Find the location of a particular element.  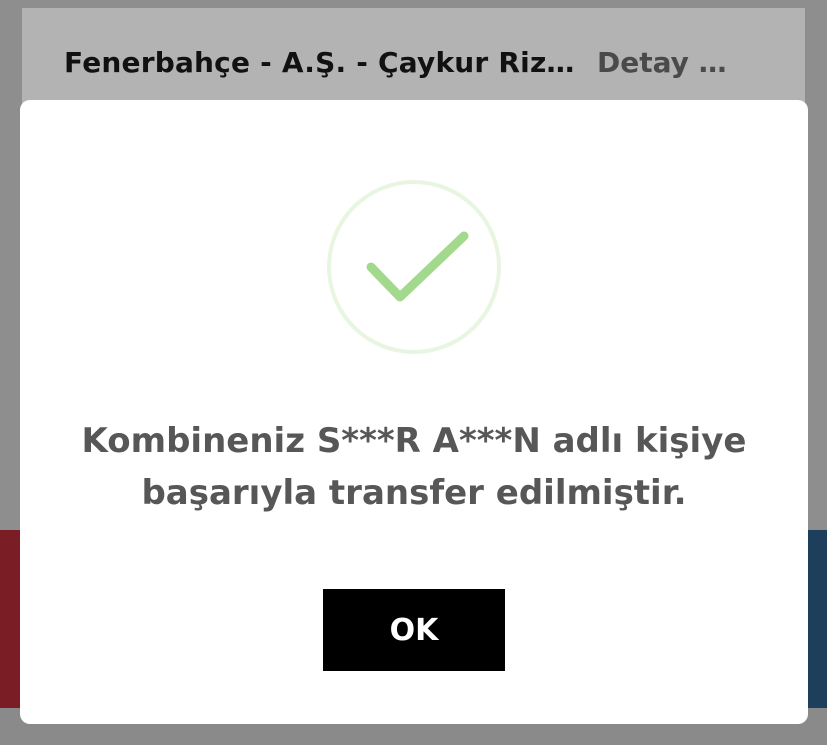

message-line-1: Kombineniz S***R A***N adlı kişiye is located at coordinates (414, 441).